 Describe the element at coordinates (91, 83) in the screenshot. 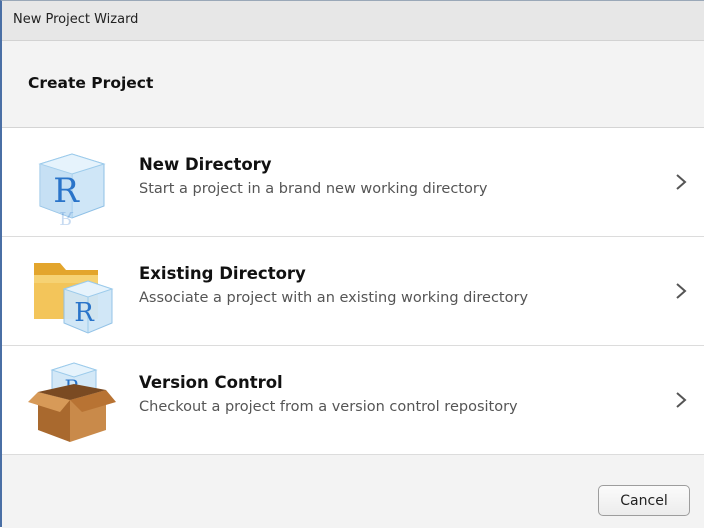

I see `page-title: Create Project` at that location.